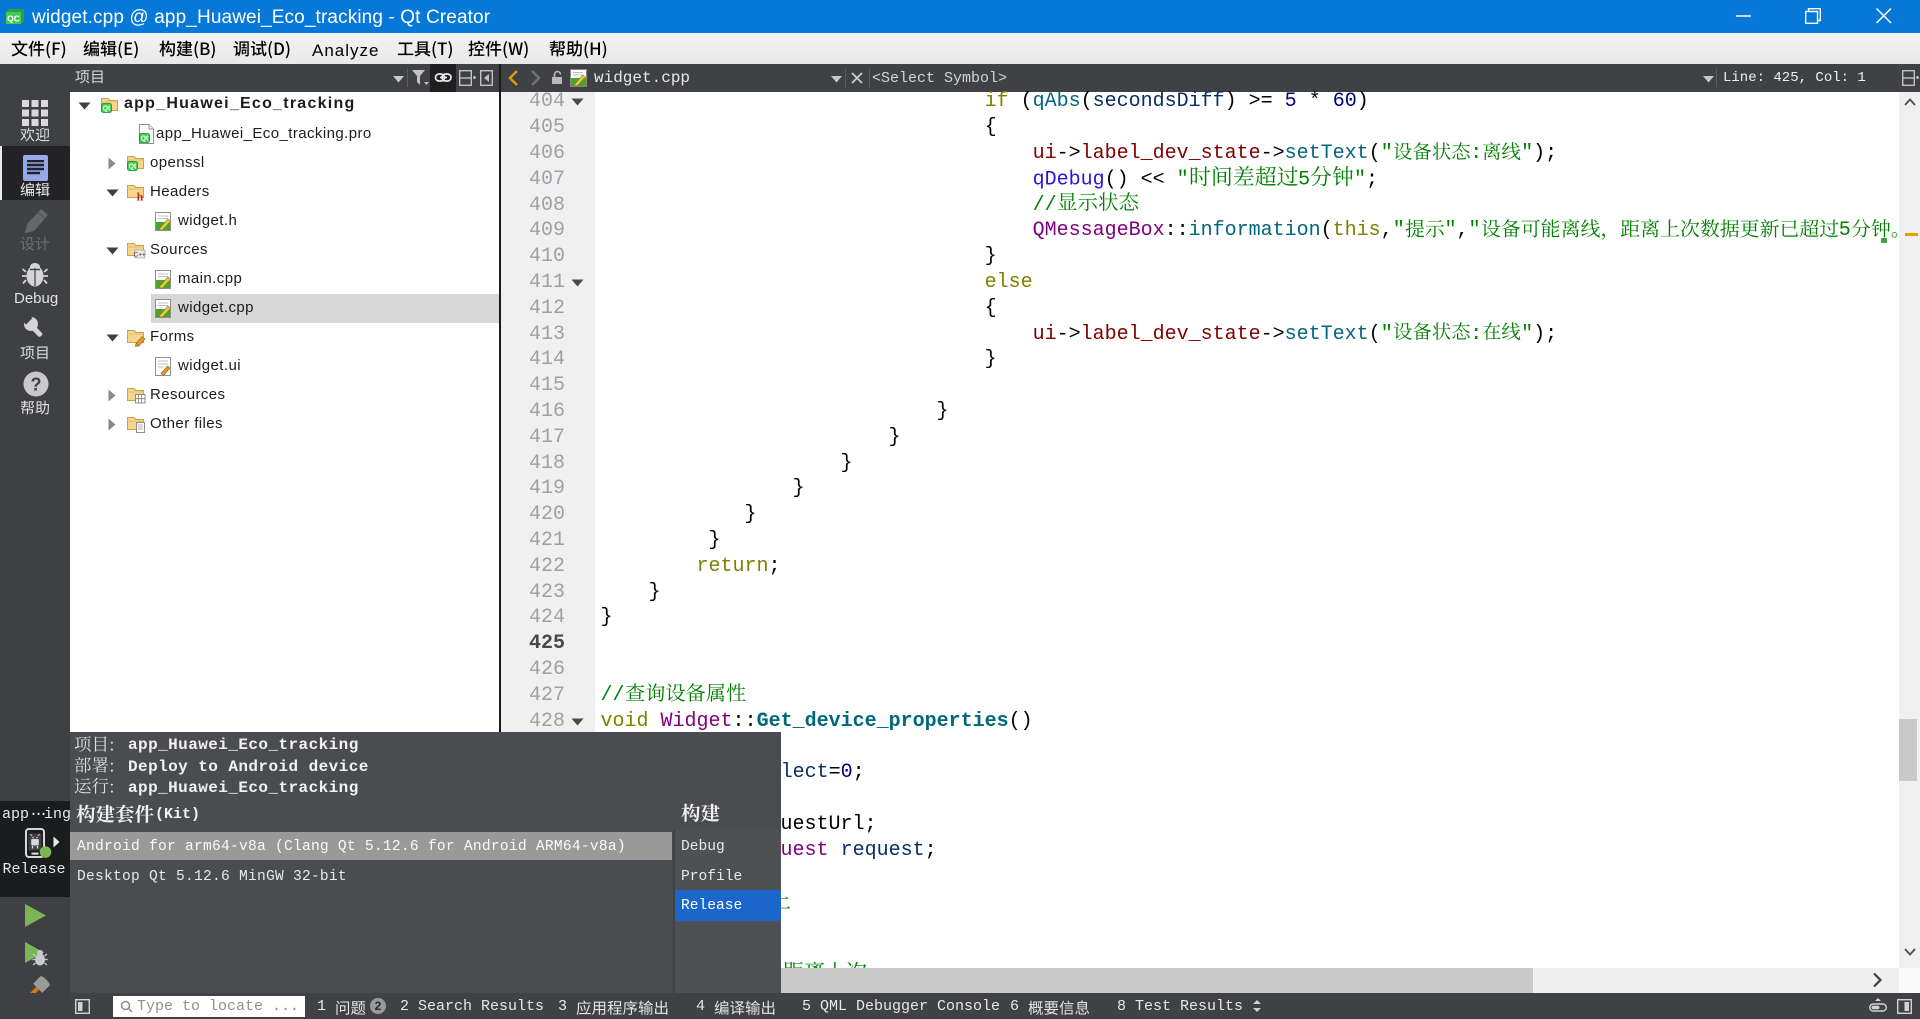 The width and height of the screenshot is (1920, 1019). Describe the element at coordinates (140, 254) in the screenshot. I see `svg-text: C++` at that location.